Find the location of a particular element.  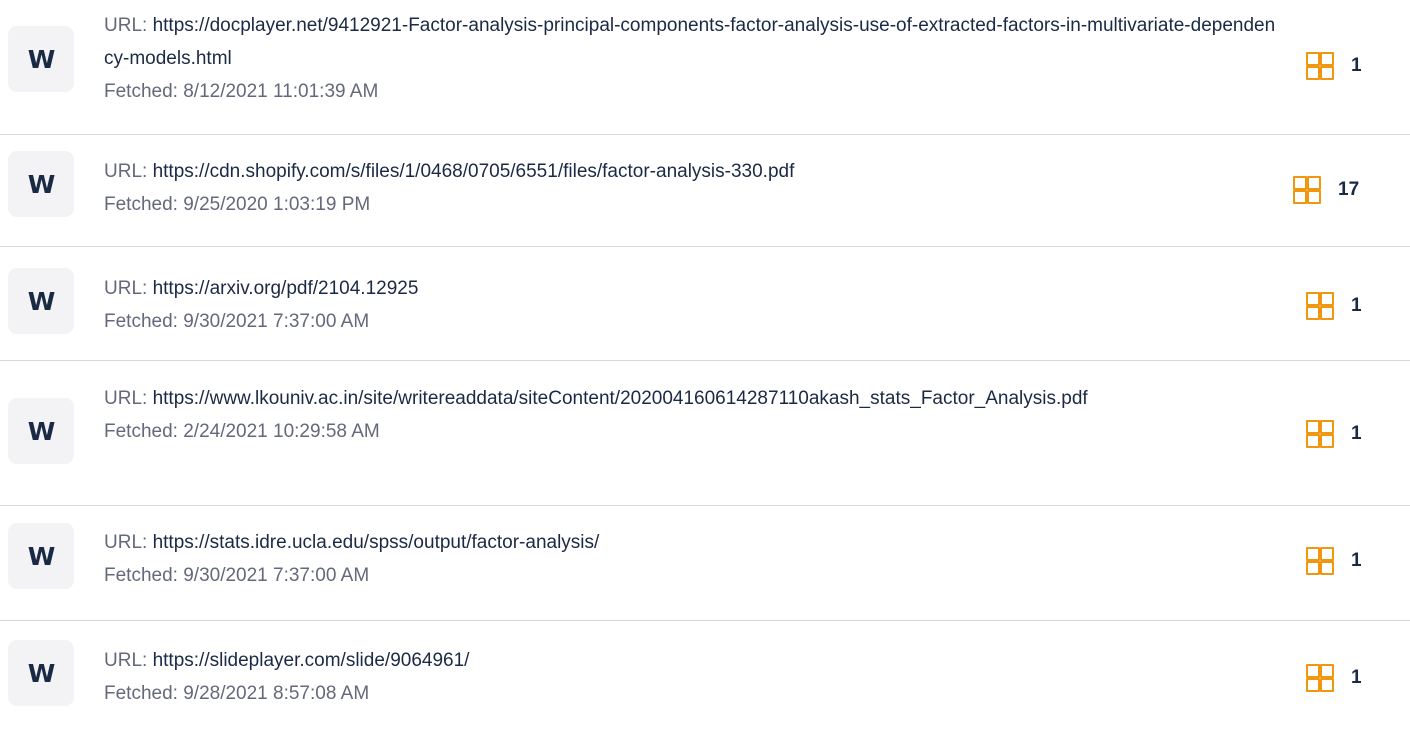

fetched-timestamp: 8/12/2021 11:01:39 AM is located at coordinates (281, 91).